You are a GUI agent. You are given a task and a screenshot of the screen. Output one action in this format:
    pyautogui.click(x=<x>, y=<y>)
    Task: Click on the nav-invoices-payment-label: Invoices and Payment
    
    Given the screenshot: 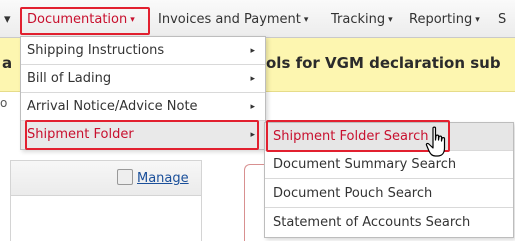 What is the action you would take?
    pyautogui.click(x=229, y=19)
    